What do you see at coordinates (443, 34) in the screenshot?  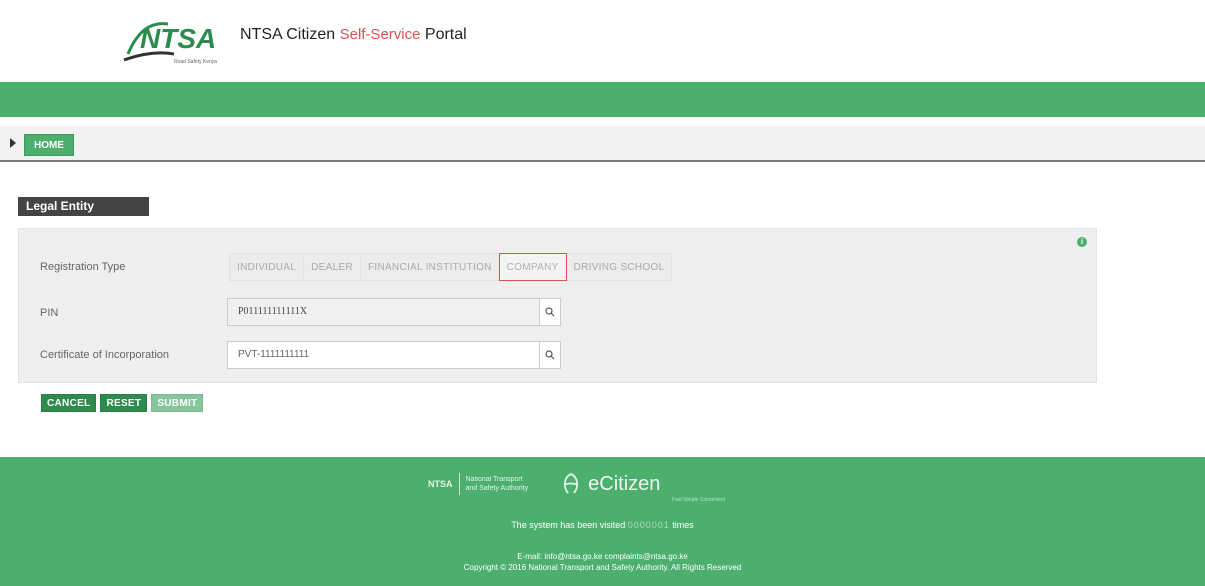 I see `portal-title-suffix: Portal` at bounding box center [443, 34].